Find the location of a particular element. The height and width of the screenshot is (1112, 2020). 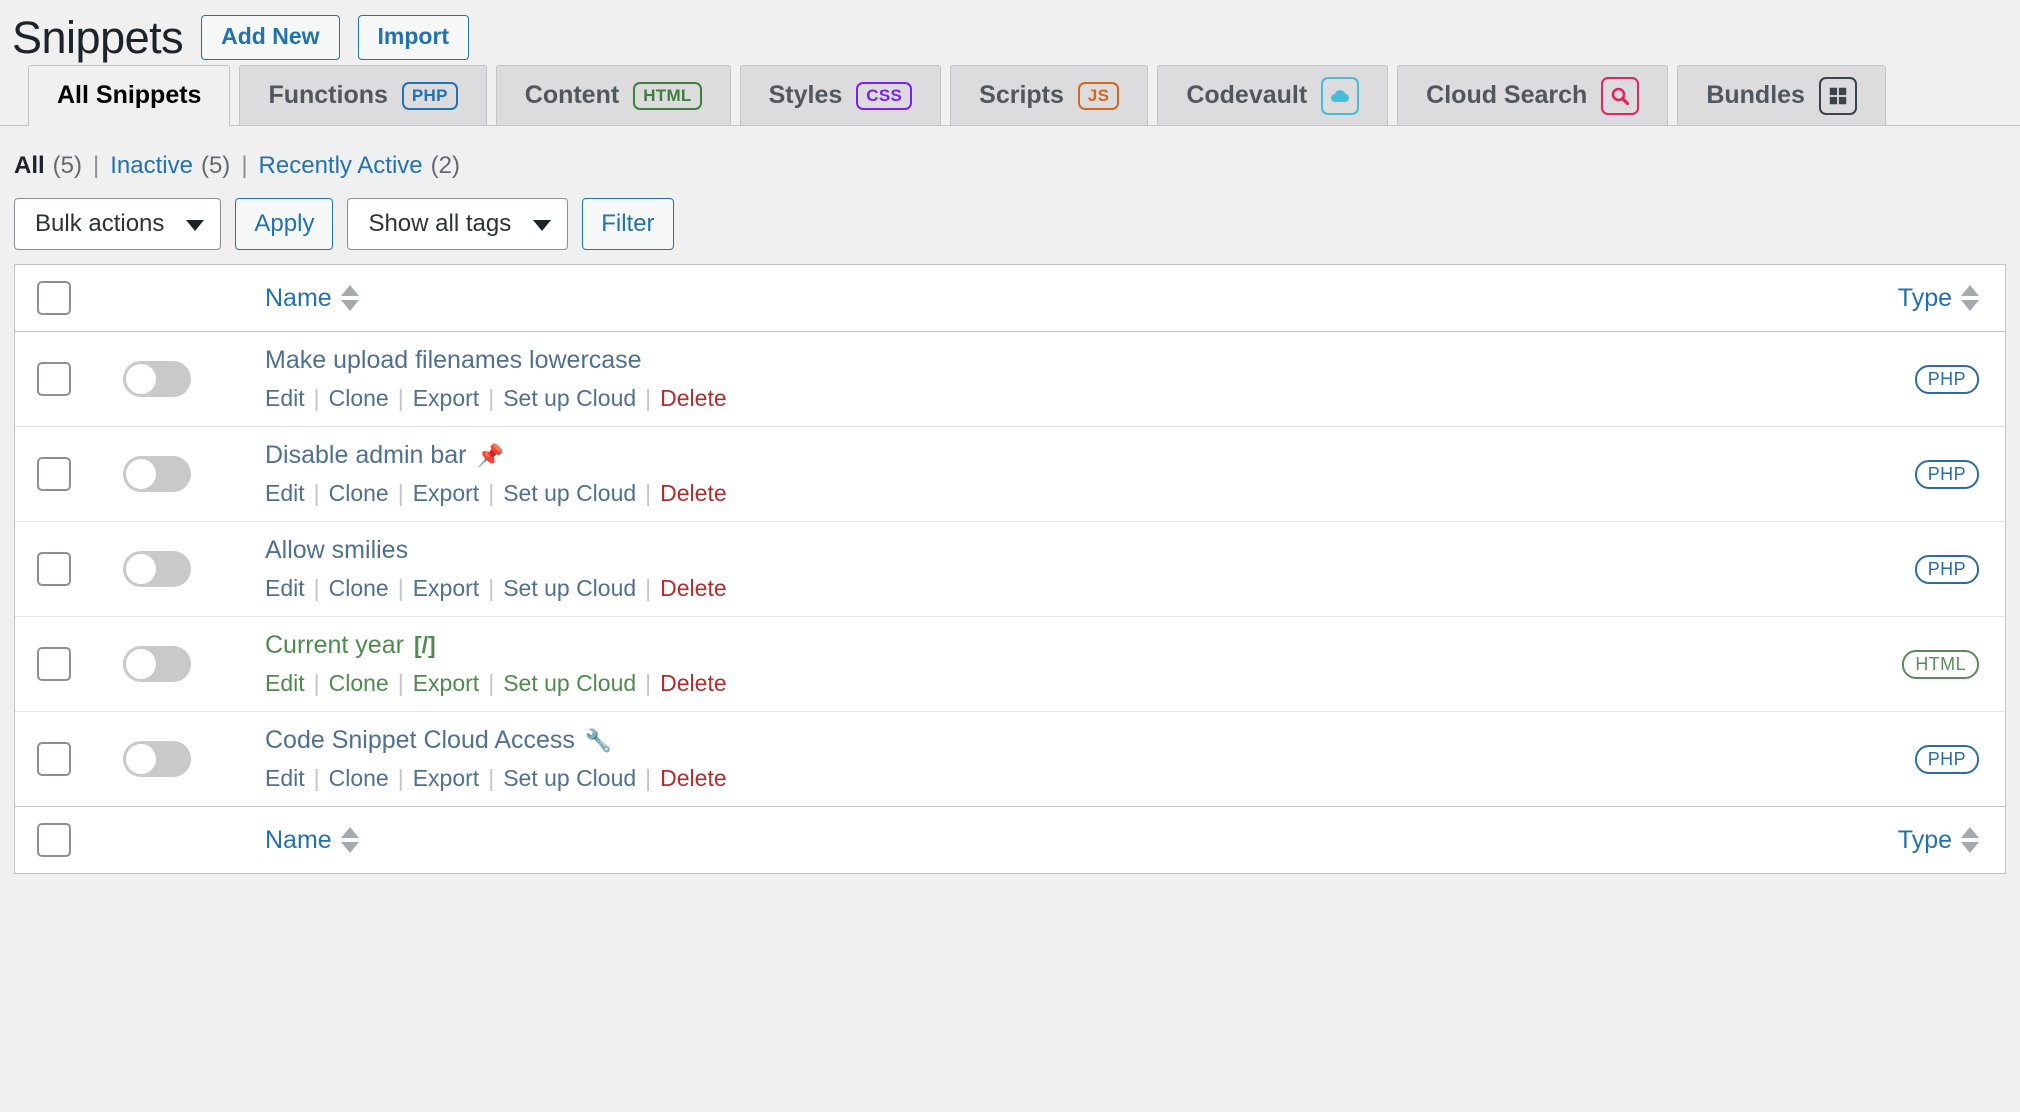

filter-button: Filter is located at coordinates (628, 224).